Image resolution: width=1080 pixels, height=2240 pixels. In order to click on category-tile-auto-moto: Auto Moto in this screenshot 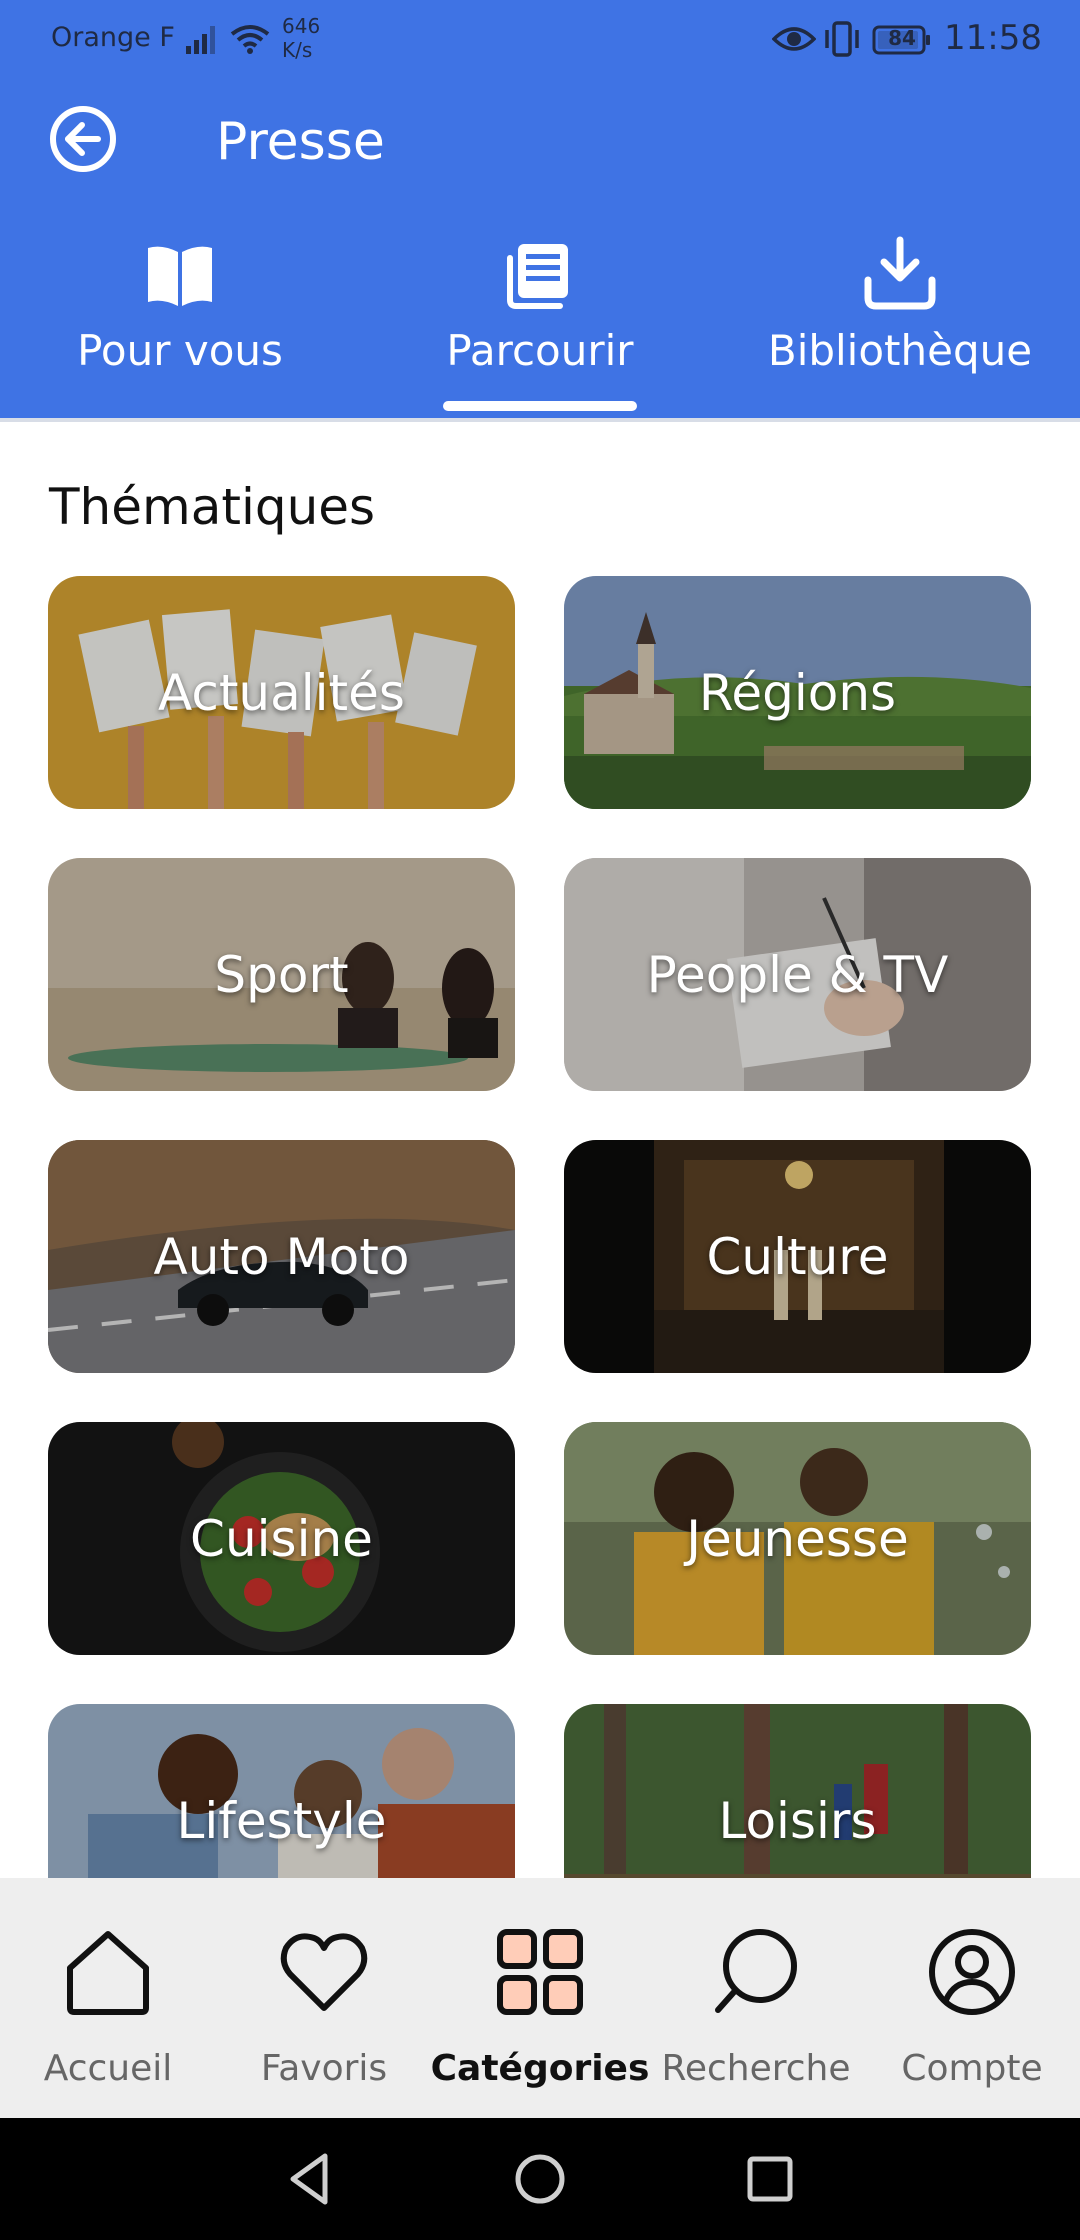, I will do `click(281, 1256)`.